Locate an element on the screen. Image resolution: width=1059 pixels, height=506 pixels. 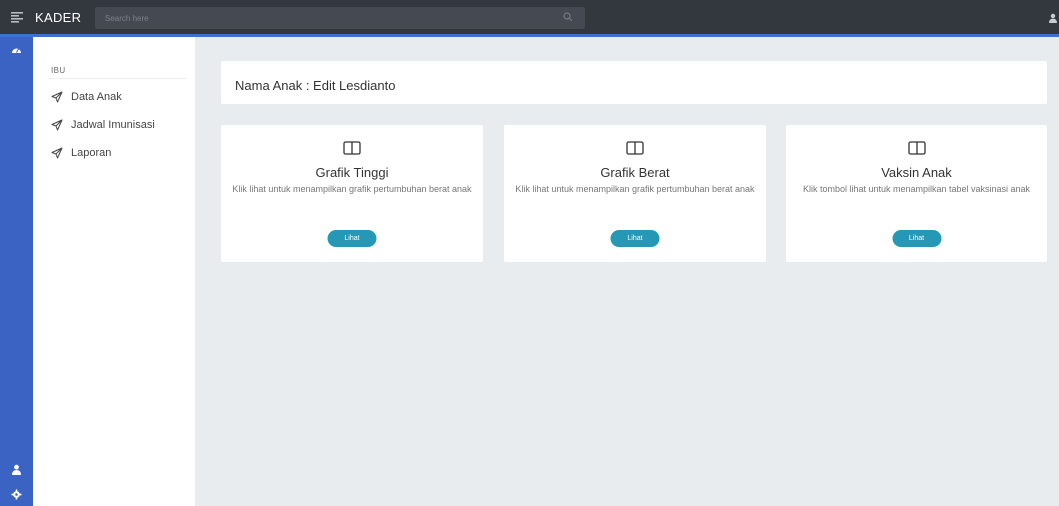
sidebar-item-jadwal-imunisasi: Jadwal Imunisasi is located at coordinates (103, 125).